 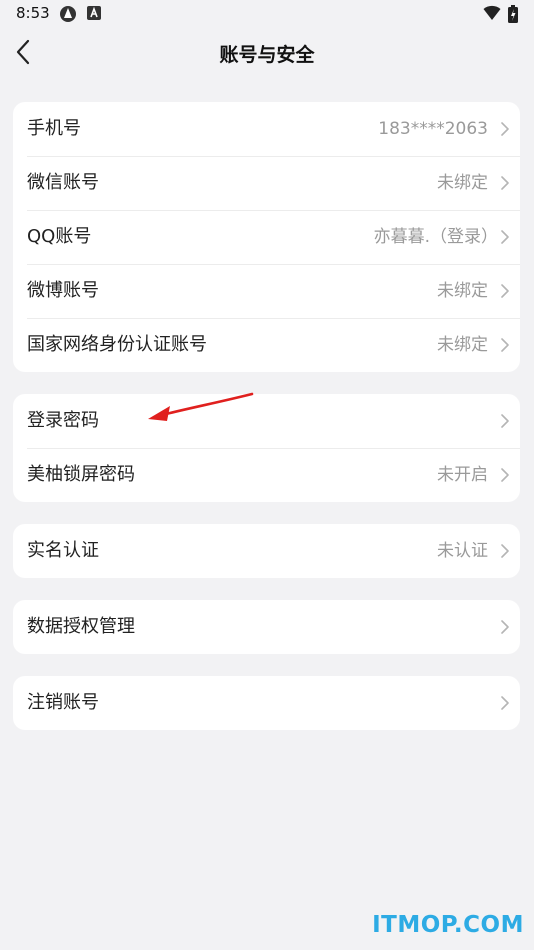 I want to click on page-title: 账号与安全, so click(x=267, y=55).